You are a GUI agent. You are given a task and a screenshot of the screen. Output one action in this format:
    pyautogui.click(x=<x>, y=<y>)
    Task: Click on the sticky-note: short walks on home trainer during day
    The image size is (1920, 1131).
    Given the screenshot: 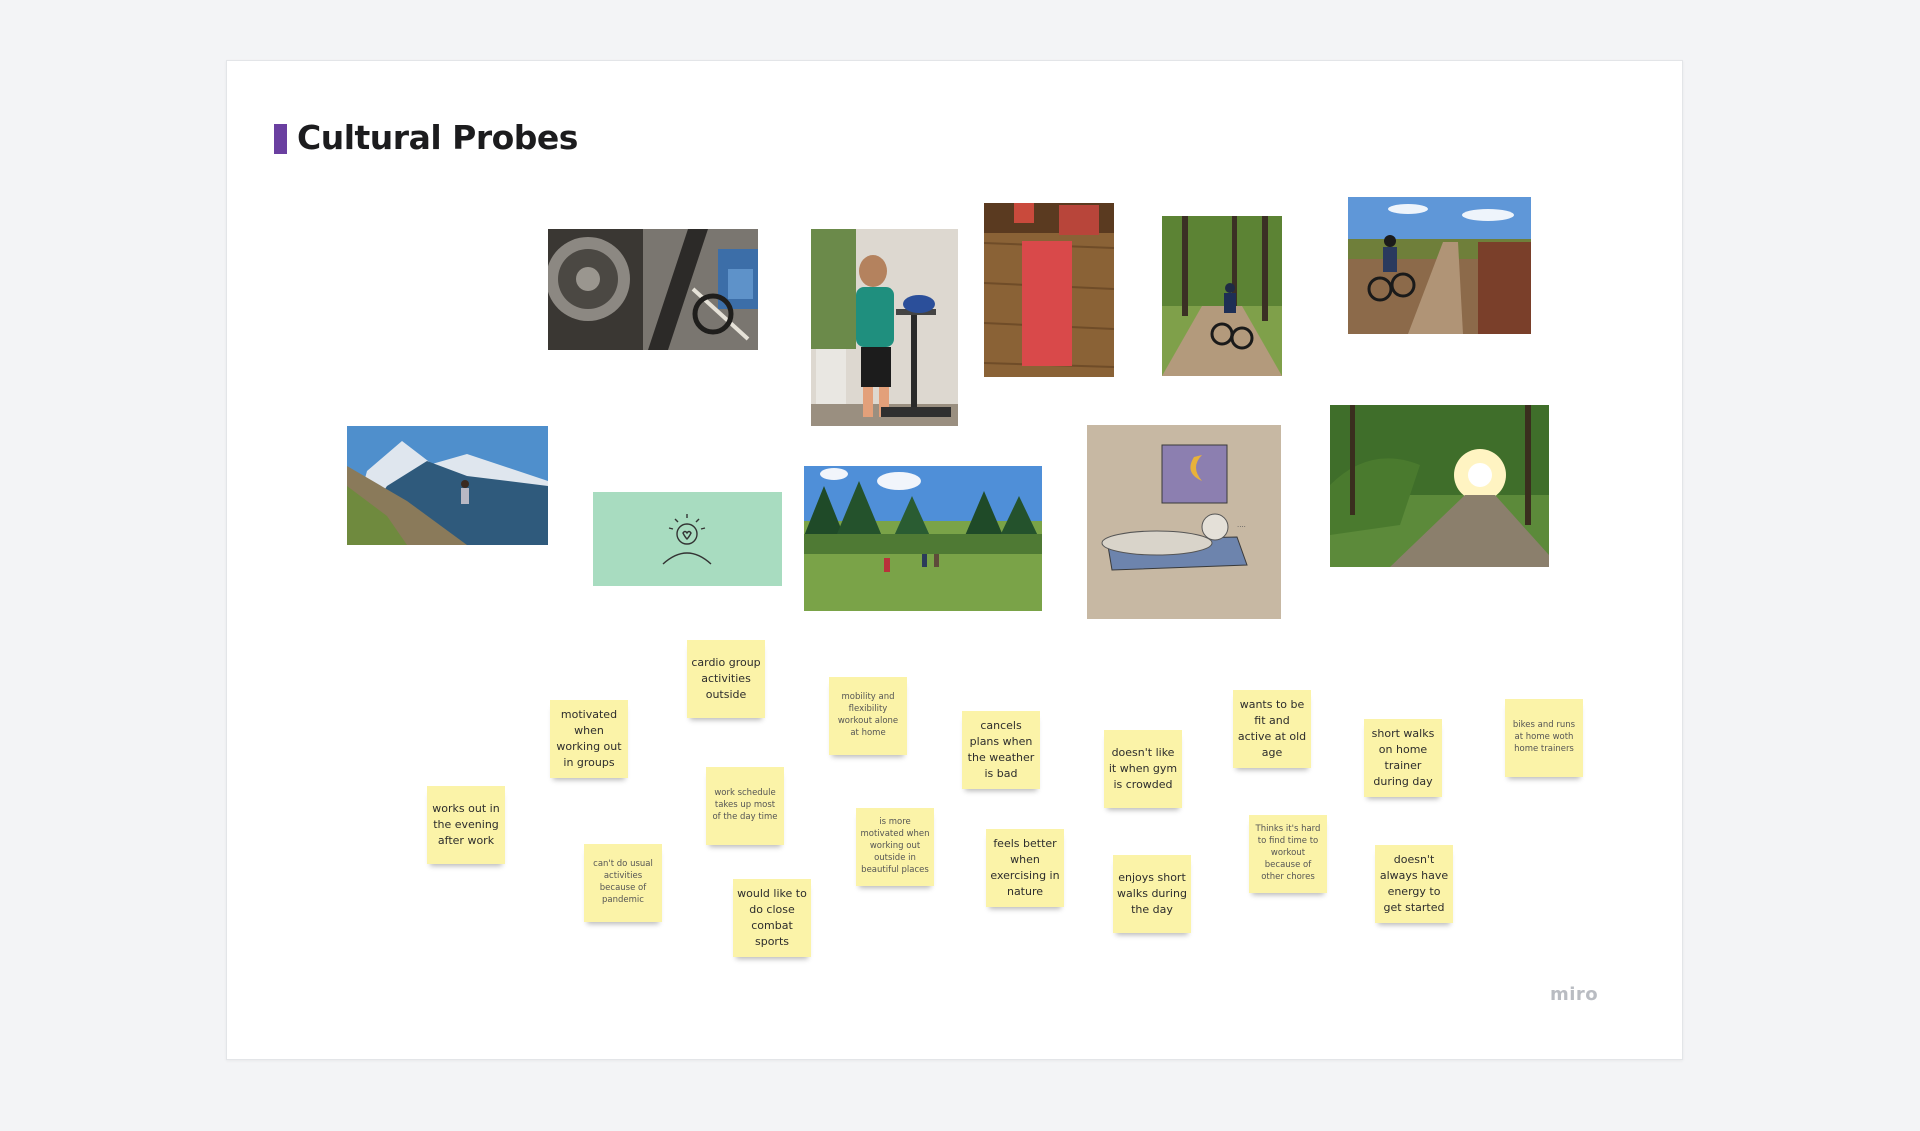 What is the action you would take?
    pyautogui.click(x=1403, y=758)
    